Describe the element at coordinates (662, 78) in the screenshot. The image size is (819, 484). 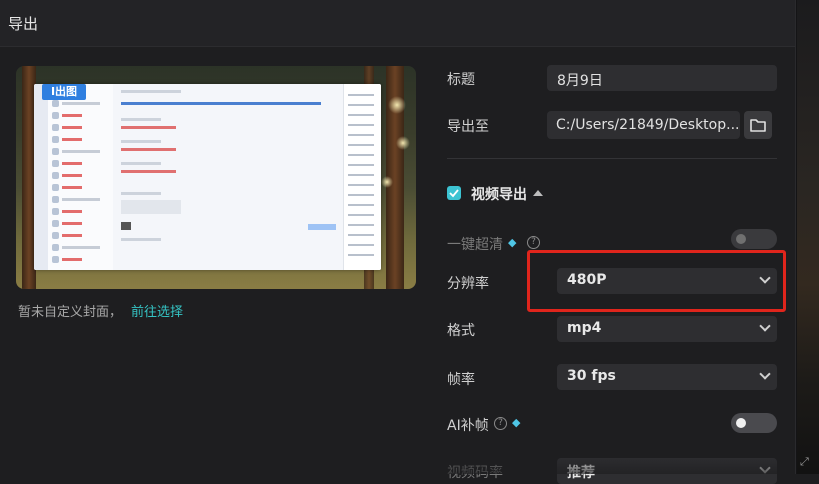
I see `title-input: 8月9日` at that location.